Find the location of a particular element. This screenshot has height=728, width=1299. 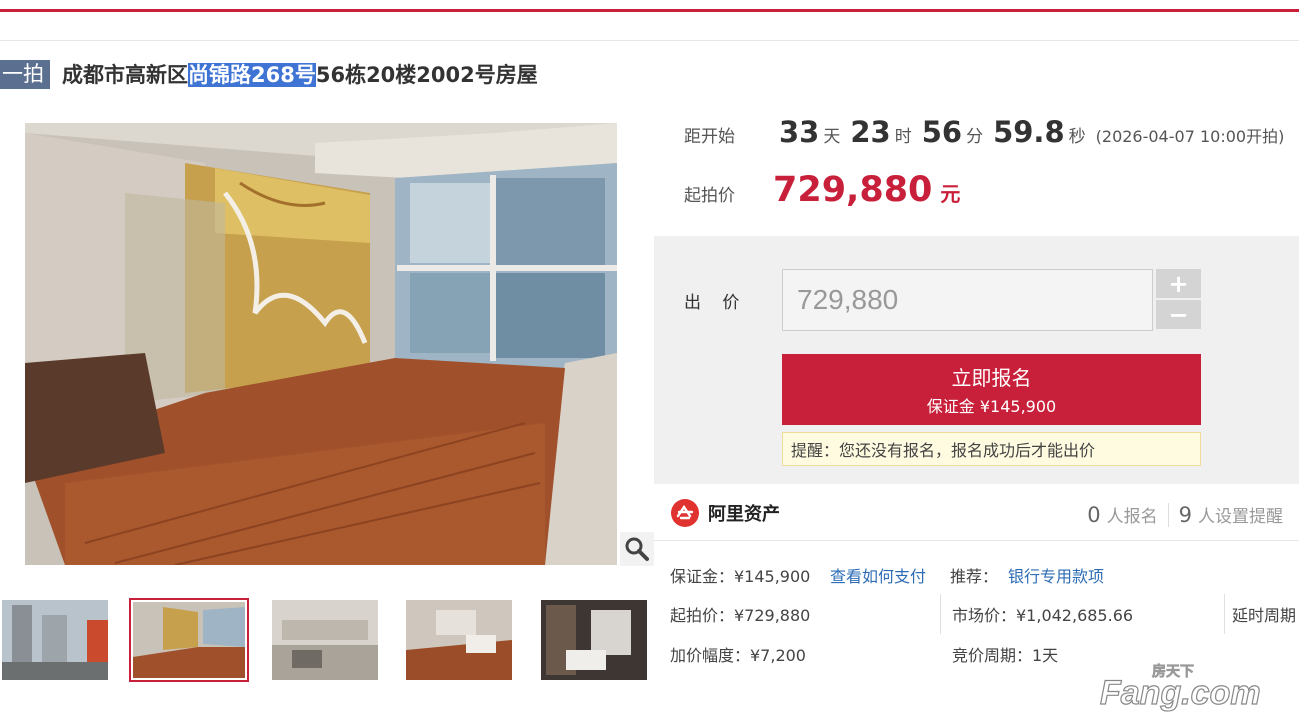

remind-count: 9 is located at coordinates (1185, 515).